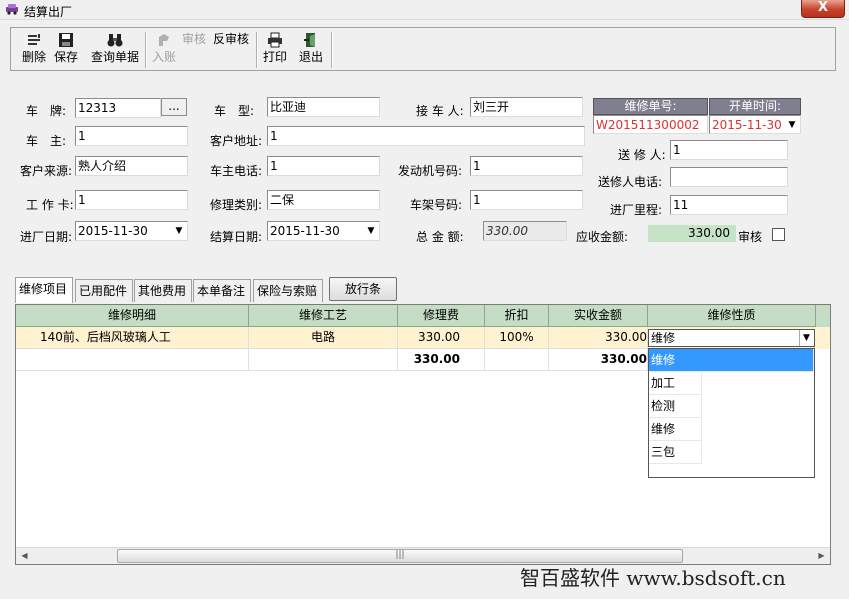 Image resolution: width=849 pixels, height=599 pixels. Describe the element at coordinates (440, 237) in the screenshot. I see `total-label: 总 金 额:` at that location.